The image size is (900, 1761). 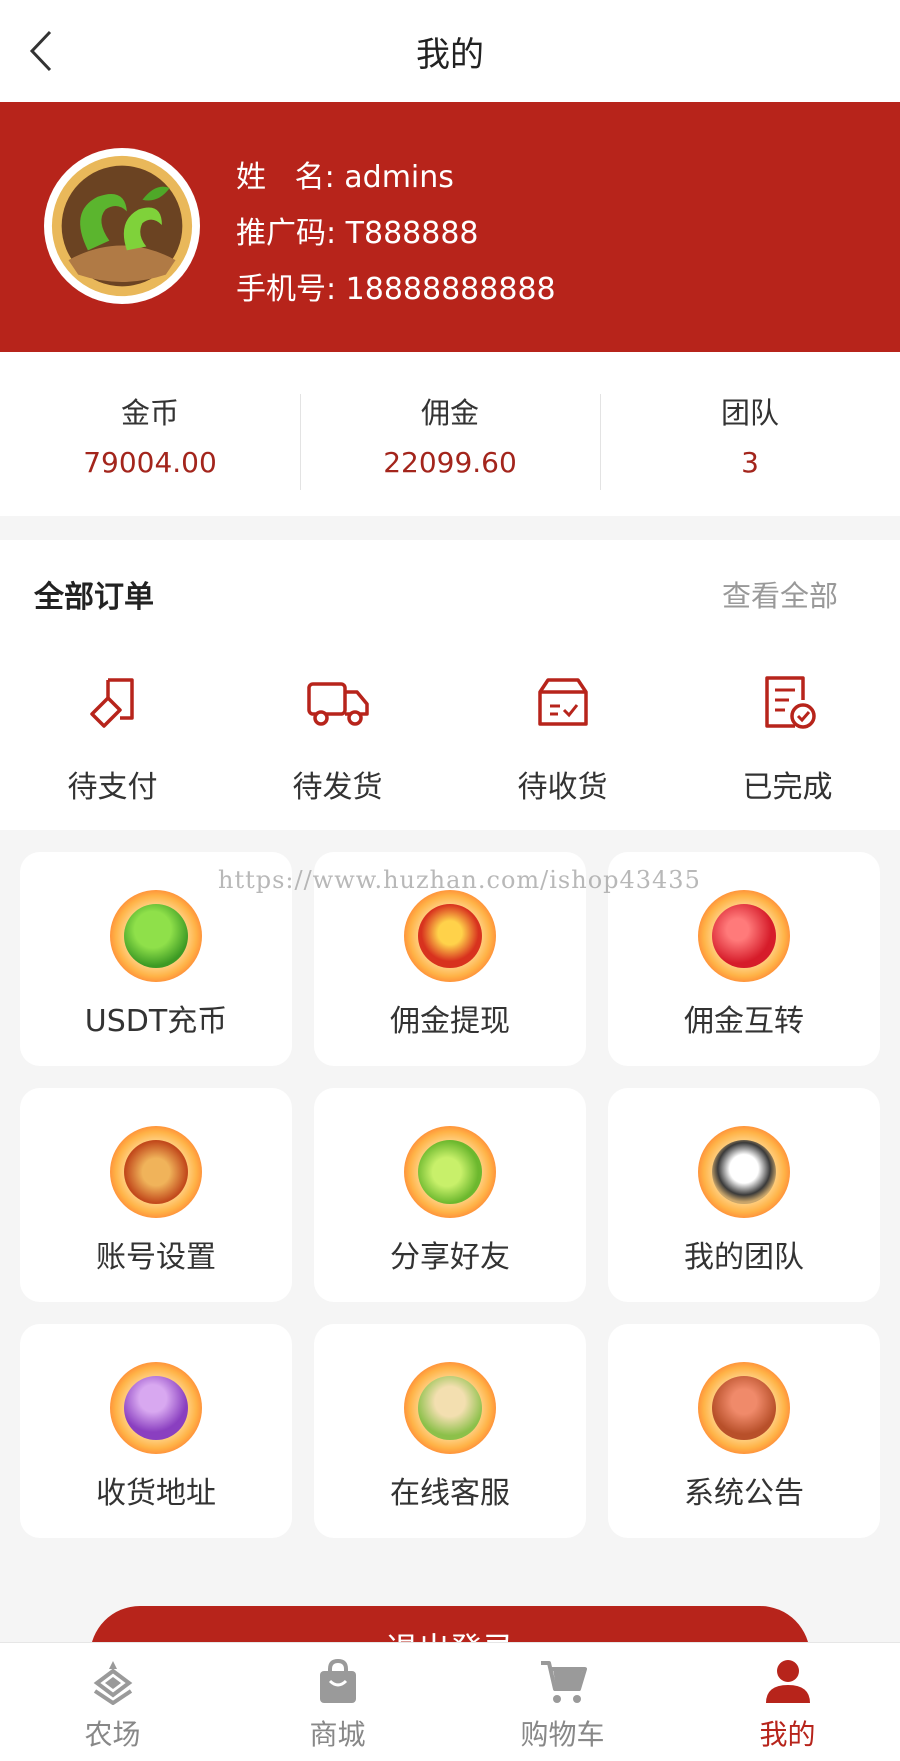 What do you see at coordinates (337, 1680) in the screenshot?
I see `shop-bag-icon` at bounding box center [337, 1680].